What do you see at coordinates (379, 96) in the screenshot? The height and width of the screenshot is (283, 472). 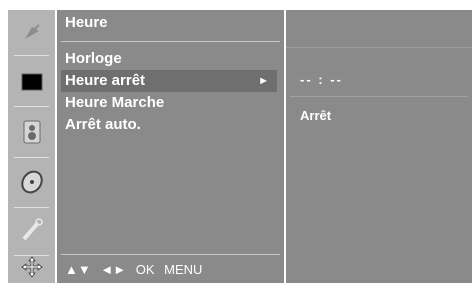 I see `info-divider` at bounding box center [379, 96].